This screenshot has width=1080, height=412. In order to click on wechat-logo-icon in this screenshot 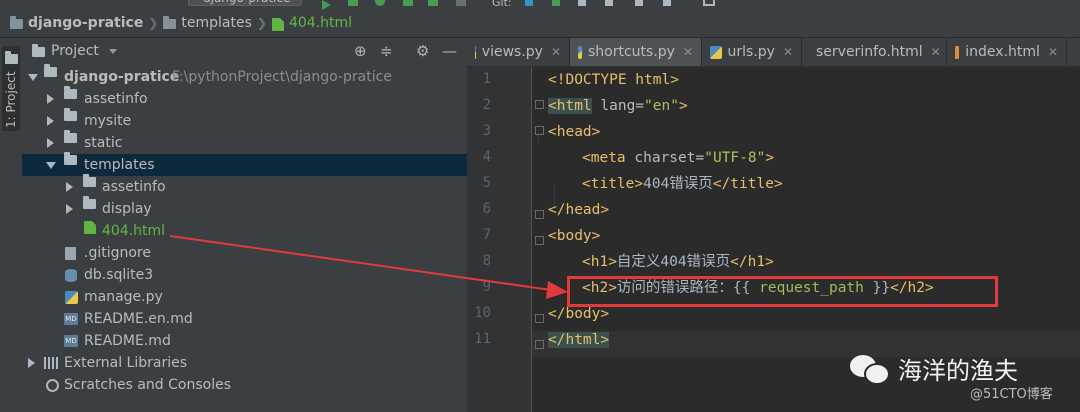, I will do `click(870, 368)`.